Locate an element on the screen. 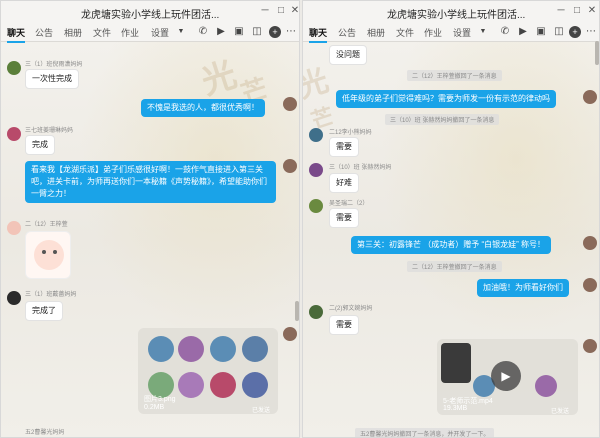  video-file-card: ▶ 5-老师示范.mp4 19.3MB 已发送 is located at coordinates (507, 377).